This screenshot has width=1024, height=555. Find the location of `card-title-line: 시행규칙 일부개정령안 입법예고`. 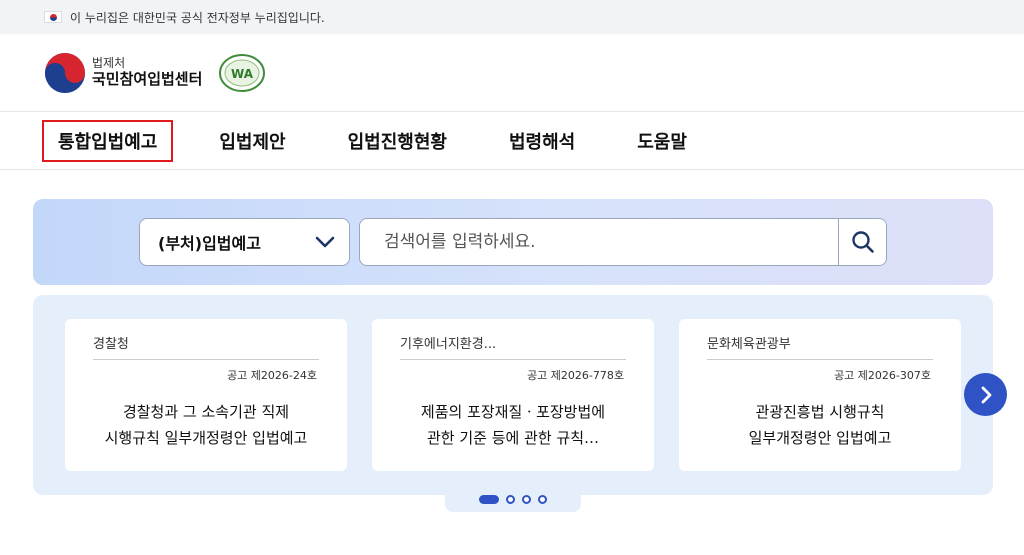

card-title-line: 시행규칙 일부개정령안 입법예고 is located at coordinates (206, 438).